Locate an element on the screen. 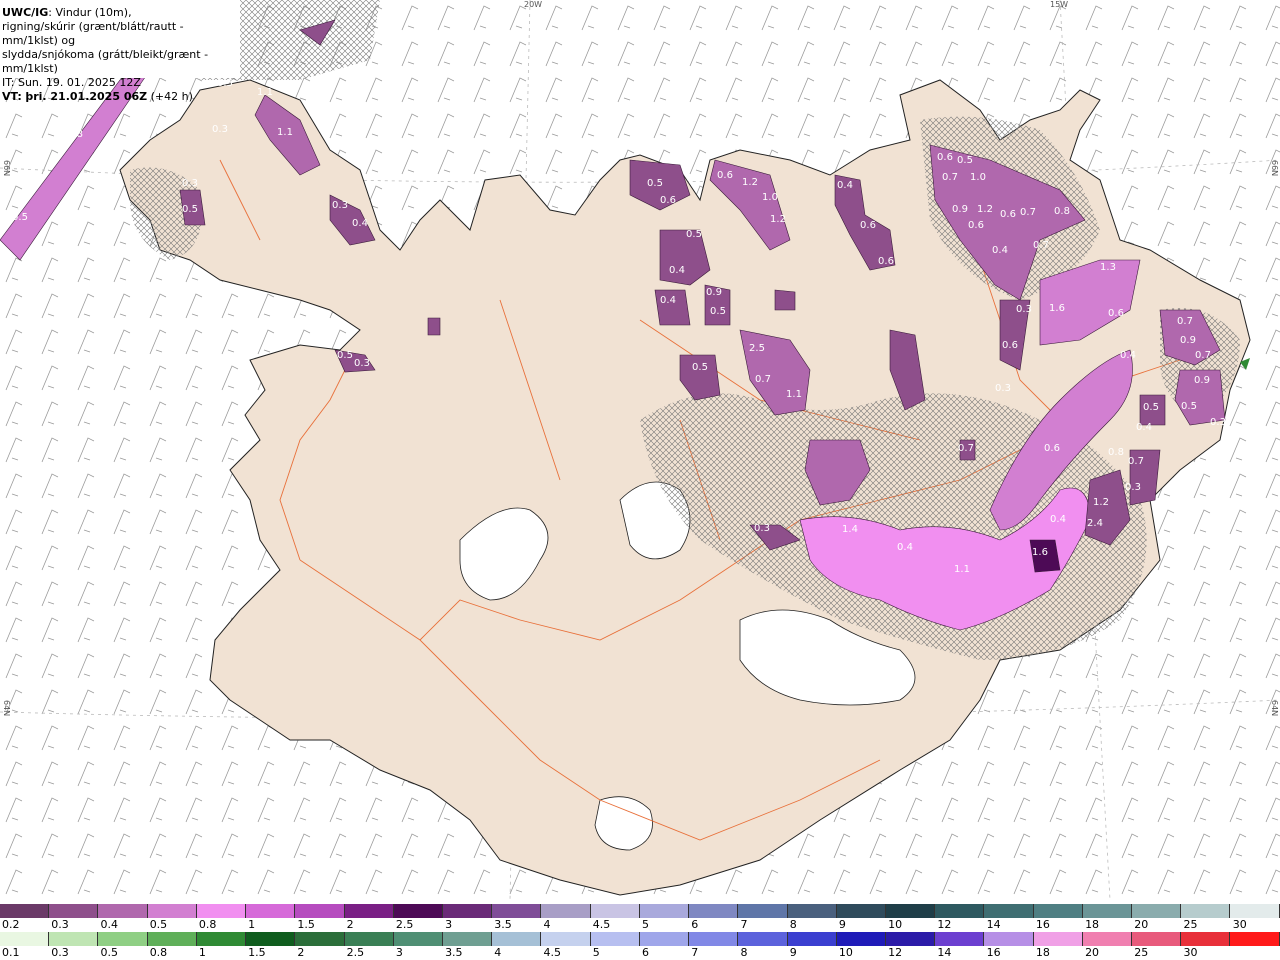 The height and width of the screenshot is (960, 1280). legend-rain-swatches is located at coordinates (640, 939).